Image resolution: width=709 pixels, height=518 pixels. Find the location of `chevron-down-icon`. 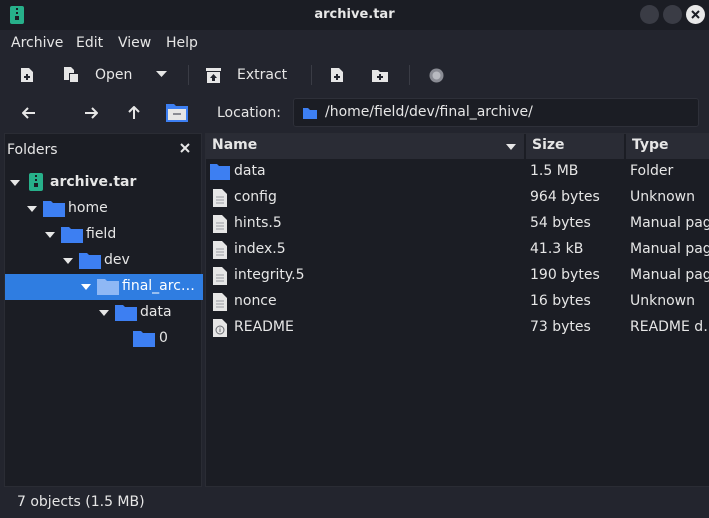

chevron-down-icon is located at coordinates (161, 74).